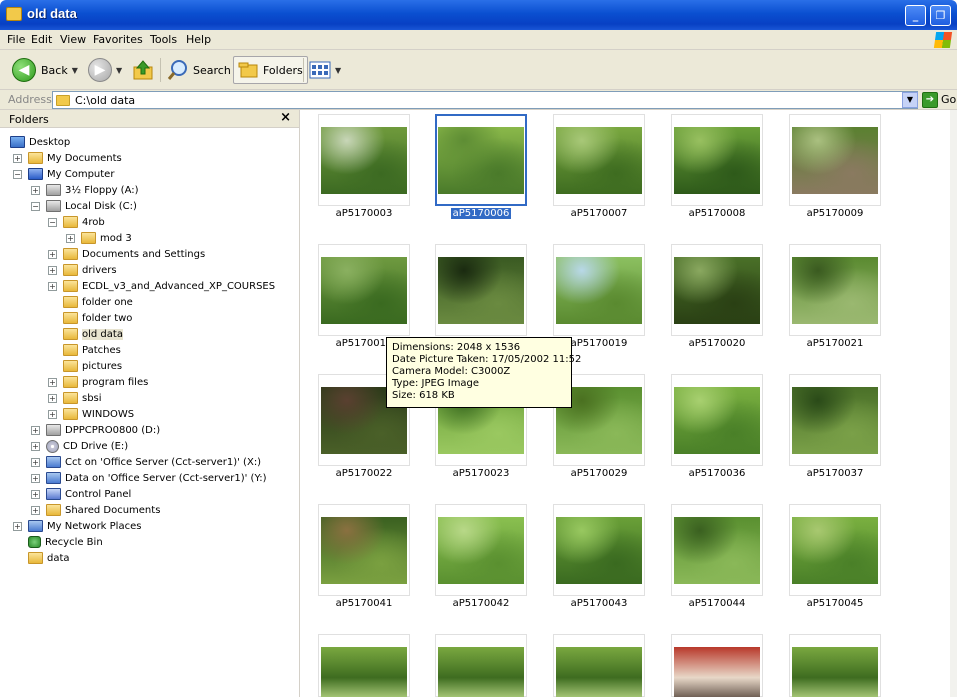 This screenshot has width=957, height=697. What do you see at coordinates (364, 213) in the screenshot?
I see `thumbnail-label: aP5170003` at bounding box center [364, 213].